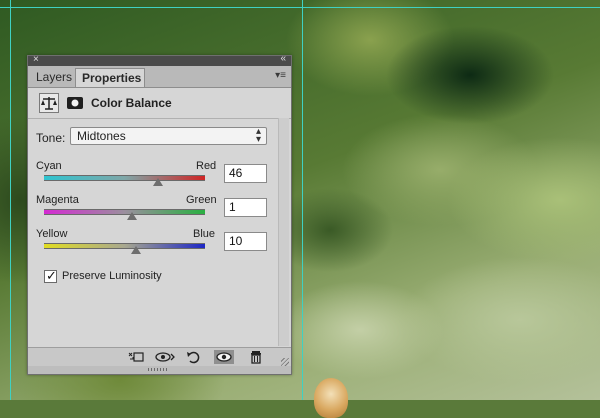  What do you see at coordinates (49, 166) in the screenshot?
I see `slider-cyan-label: Cyan` at bounding box center [49, 166].